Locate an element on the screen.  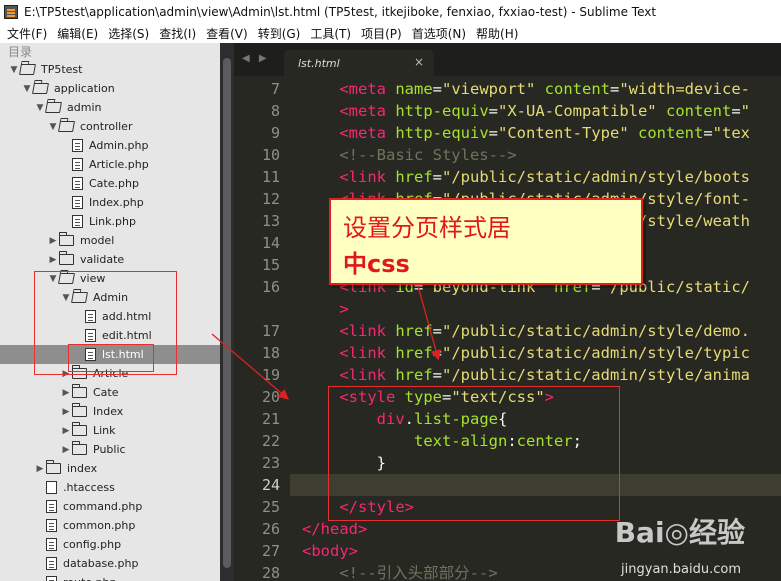
menu-item: 工具(T) is located at coordinates (330, 33).